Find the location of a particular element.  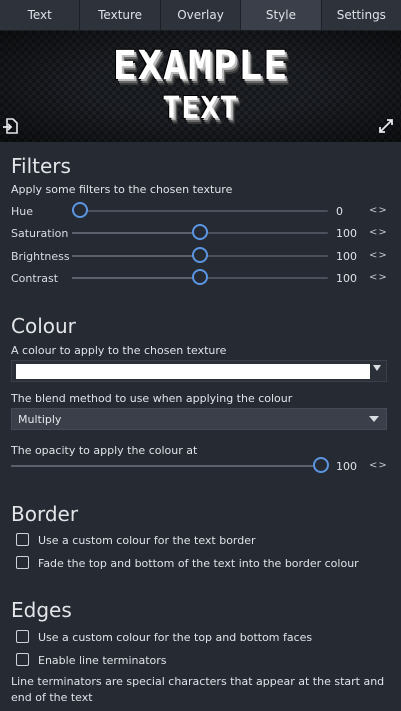

colour-swatch is located at coordinates (193, 371).